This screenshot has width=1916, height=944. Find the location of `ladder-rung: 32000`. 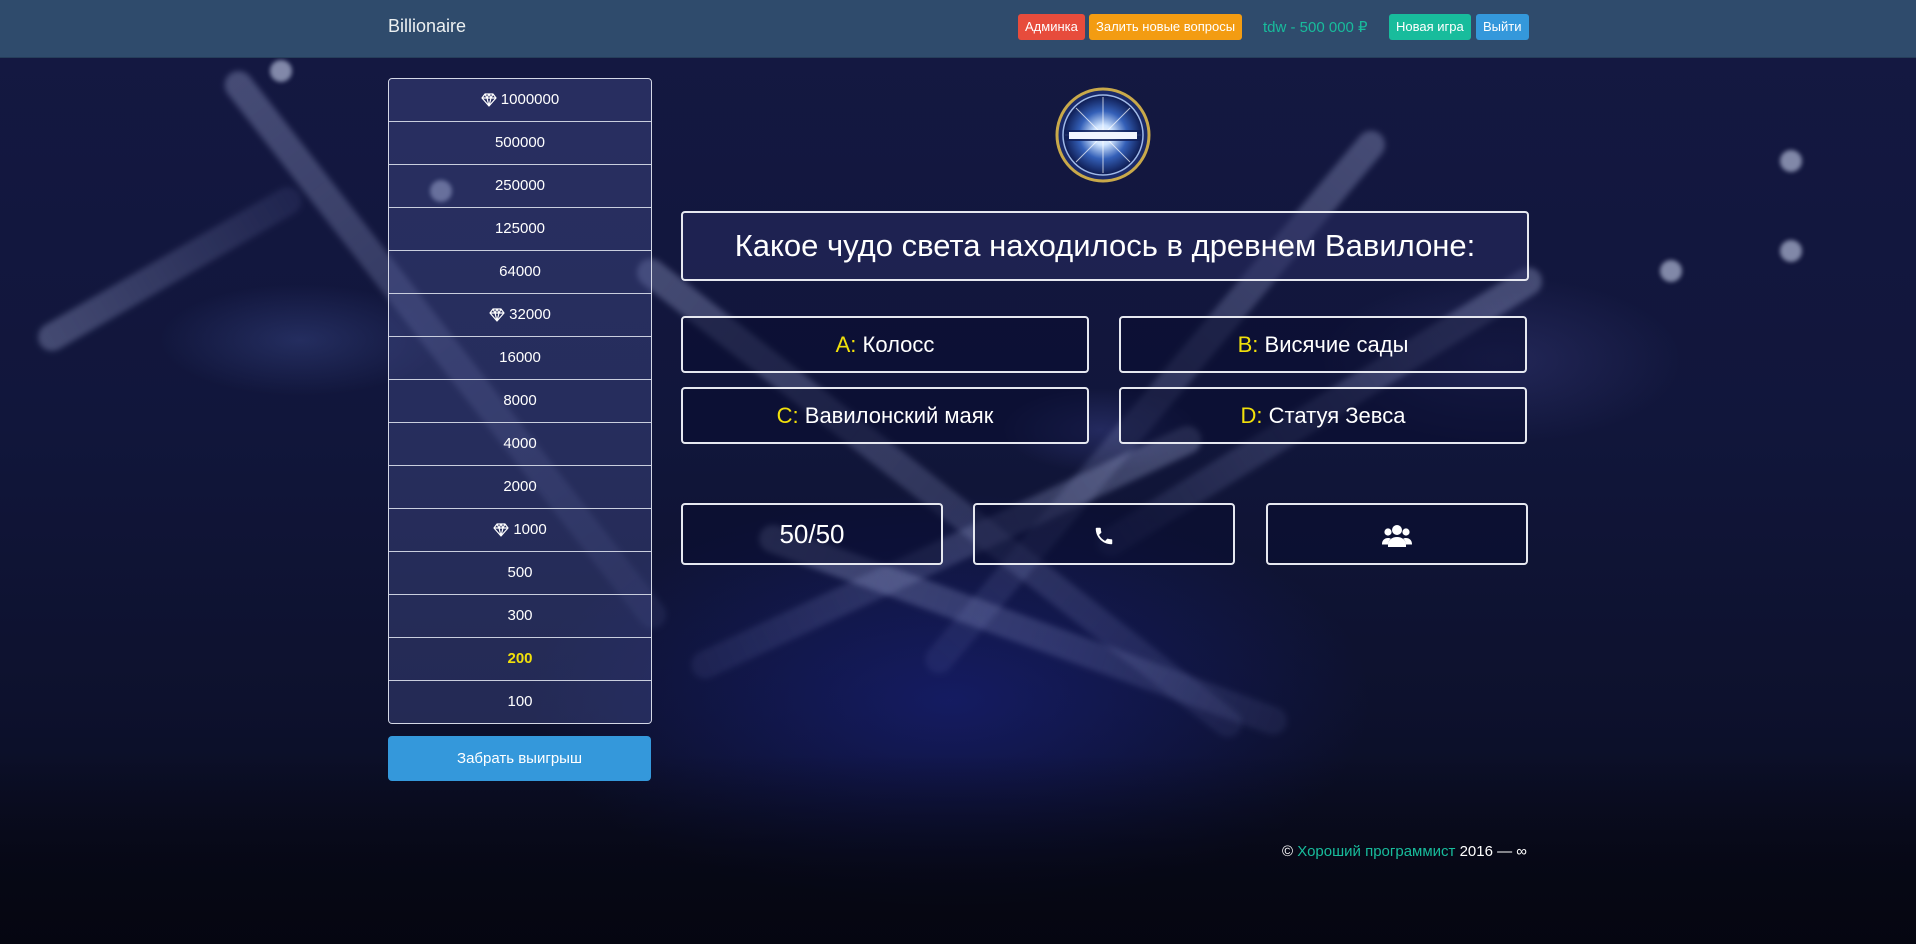

ladder-rung: 32000 is located at coordinates (520, 314).